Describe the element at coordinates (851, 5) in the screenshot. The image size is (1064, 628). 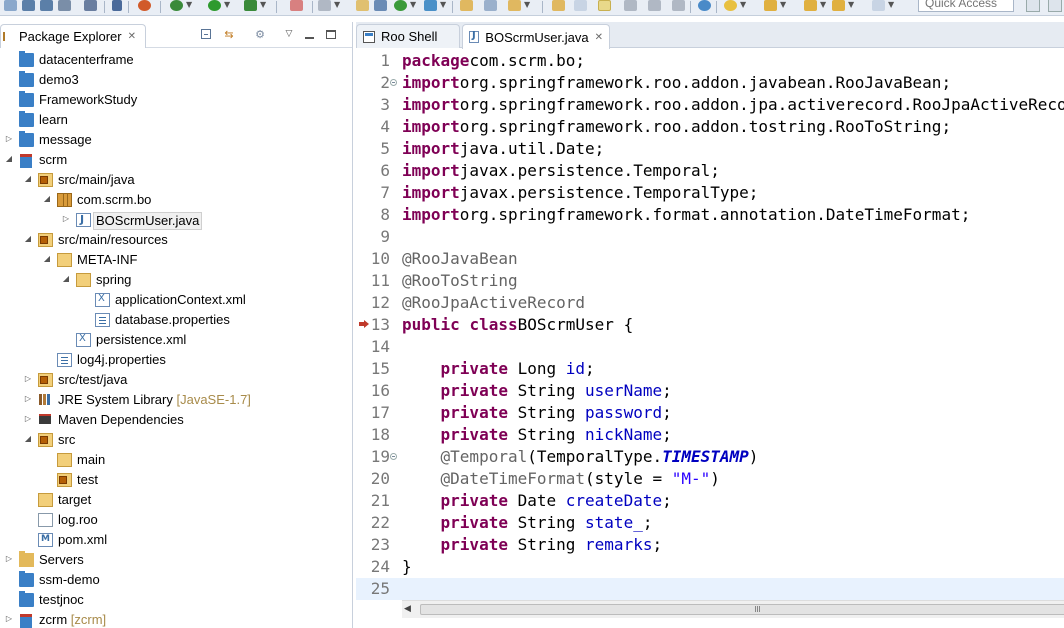
I see `forward-chevron-icon: ▼` at that location.